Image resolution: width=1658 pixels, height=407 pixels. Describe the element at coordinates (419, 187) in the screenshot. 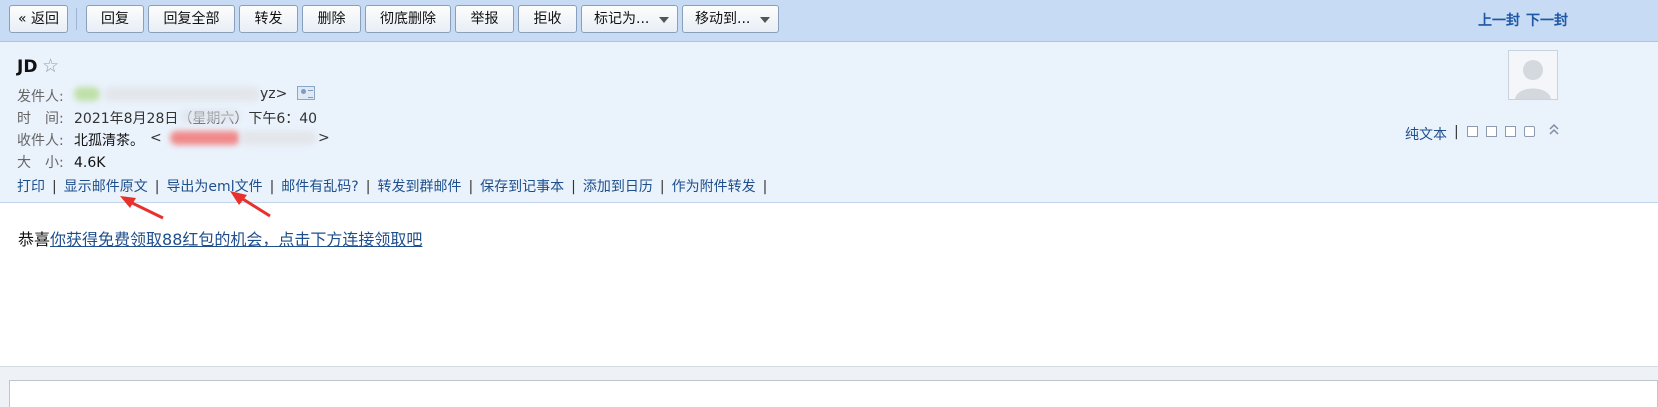

I see `forward-to-group-link: 转发到群邮件` at that location.